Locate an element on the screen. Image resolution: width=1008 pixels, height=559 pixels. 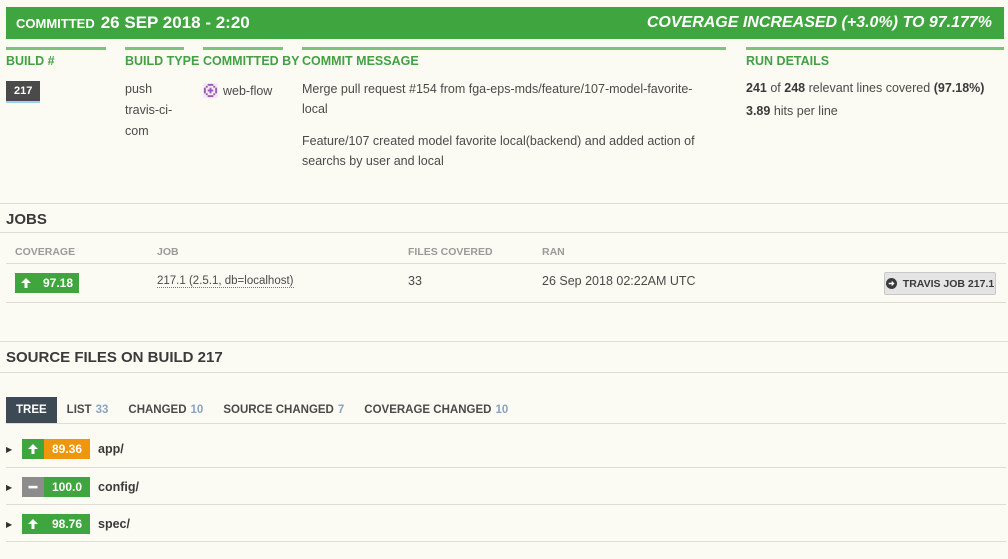
tab-list: LIST 33 is located at coordinates (88, 410).